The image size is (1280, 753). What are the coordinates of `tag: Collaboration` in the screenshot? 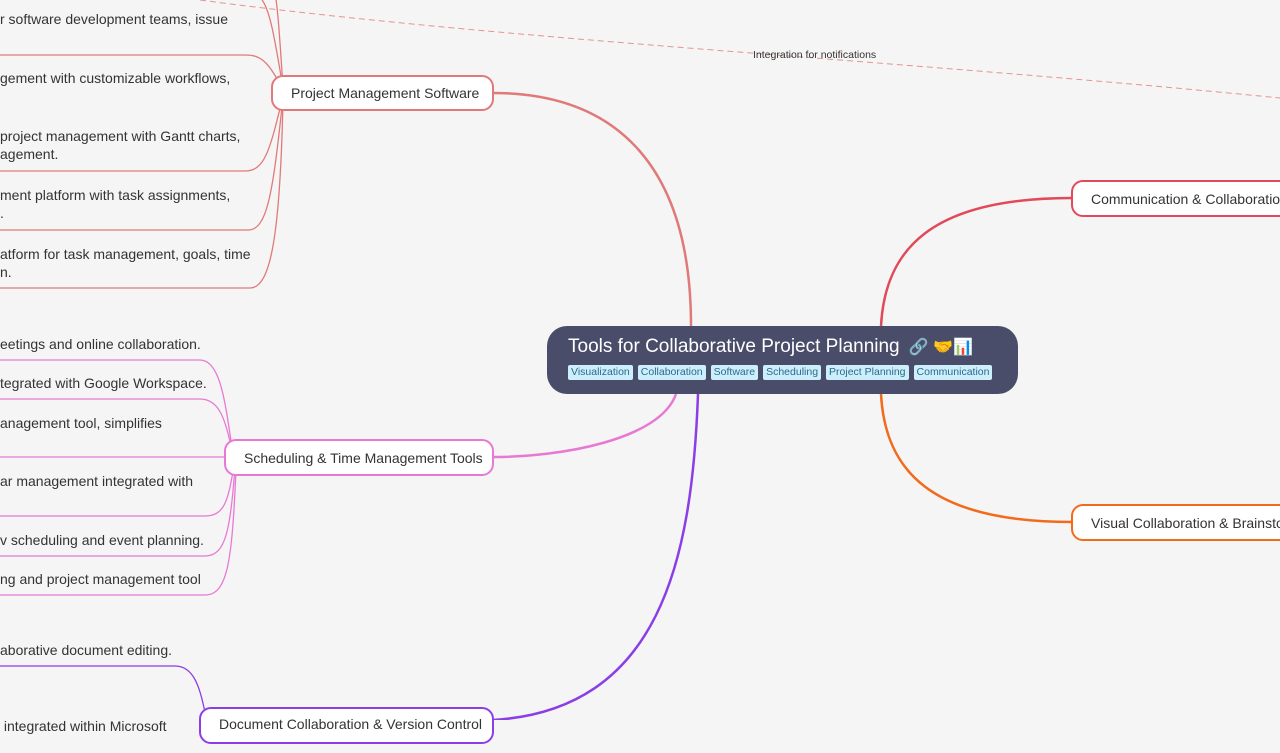 It's located at (671, 372).